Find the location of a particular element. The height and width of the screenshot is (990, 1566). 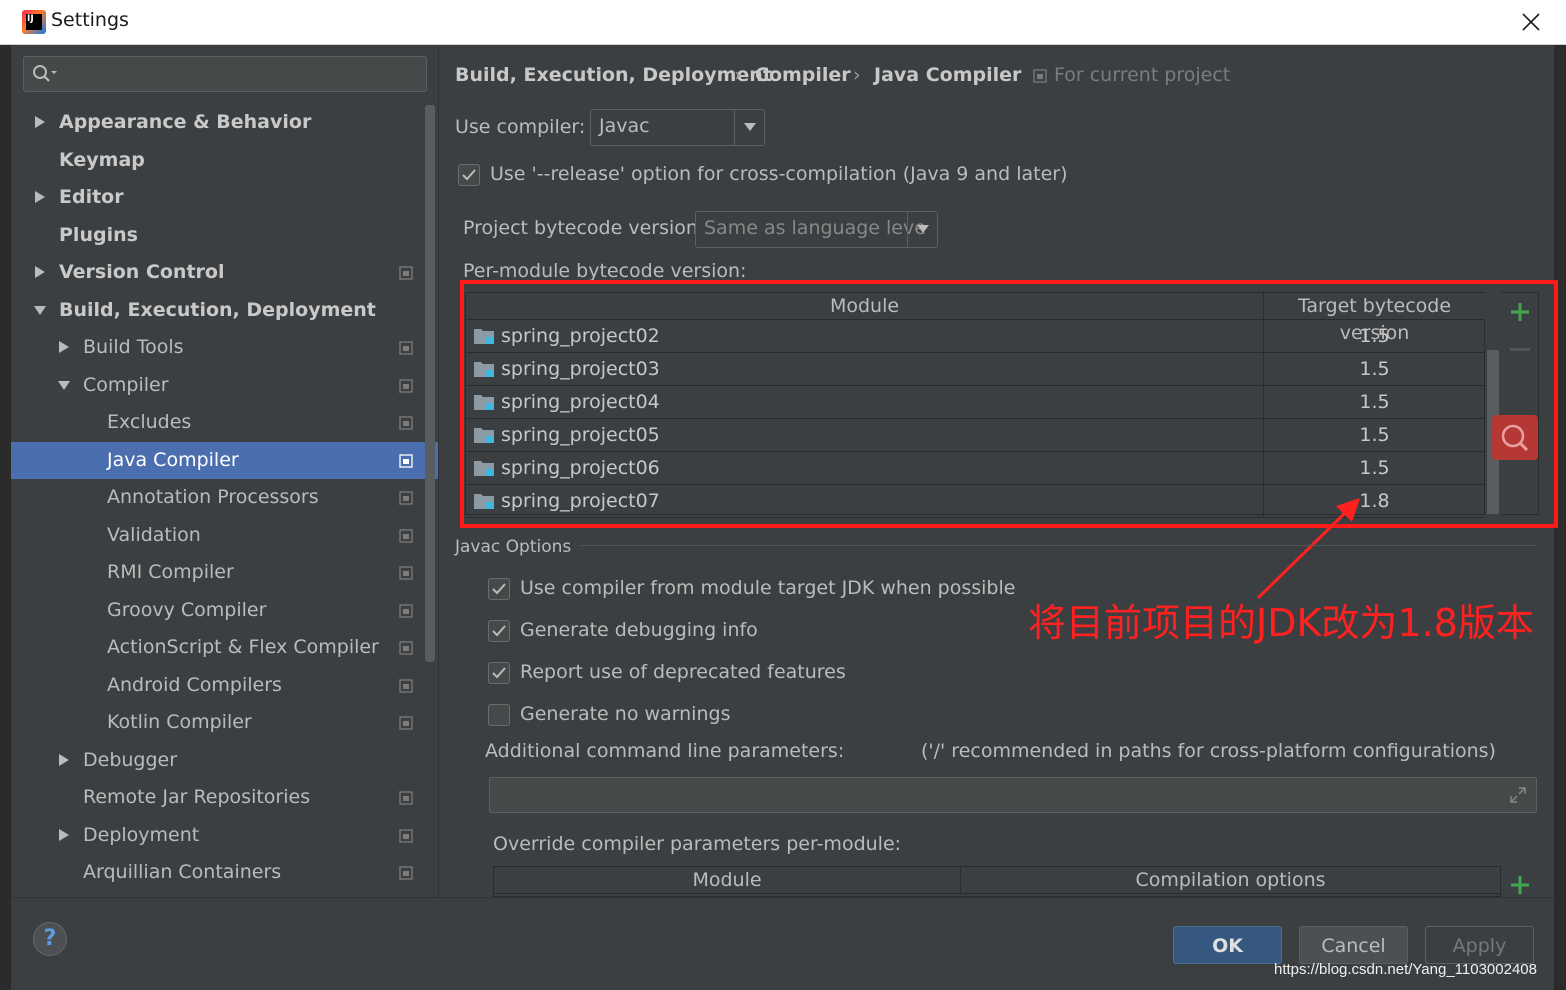

sidebar-item-actionscript-flex-compiler: ActionScript & Flex Compiler is located at coordinates (224, 647).